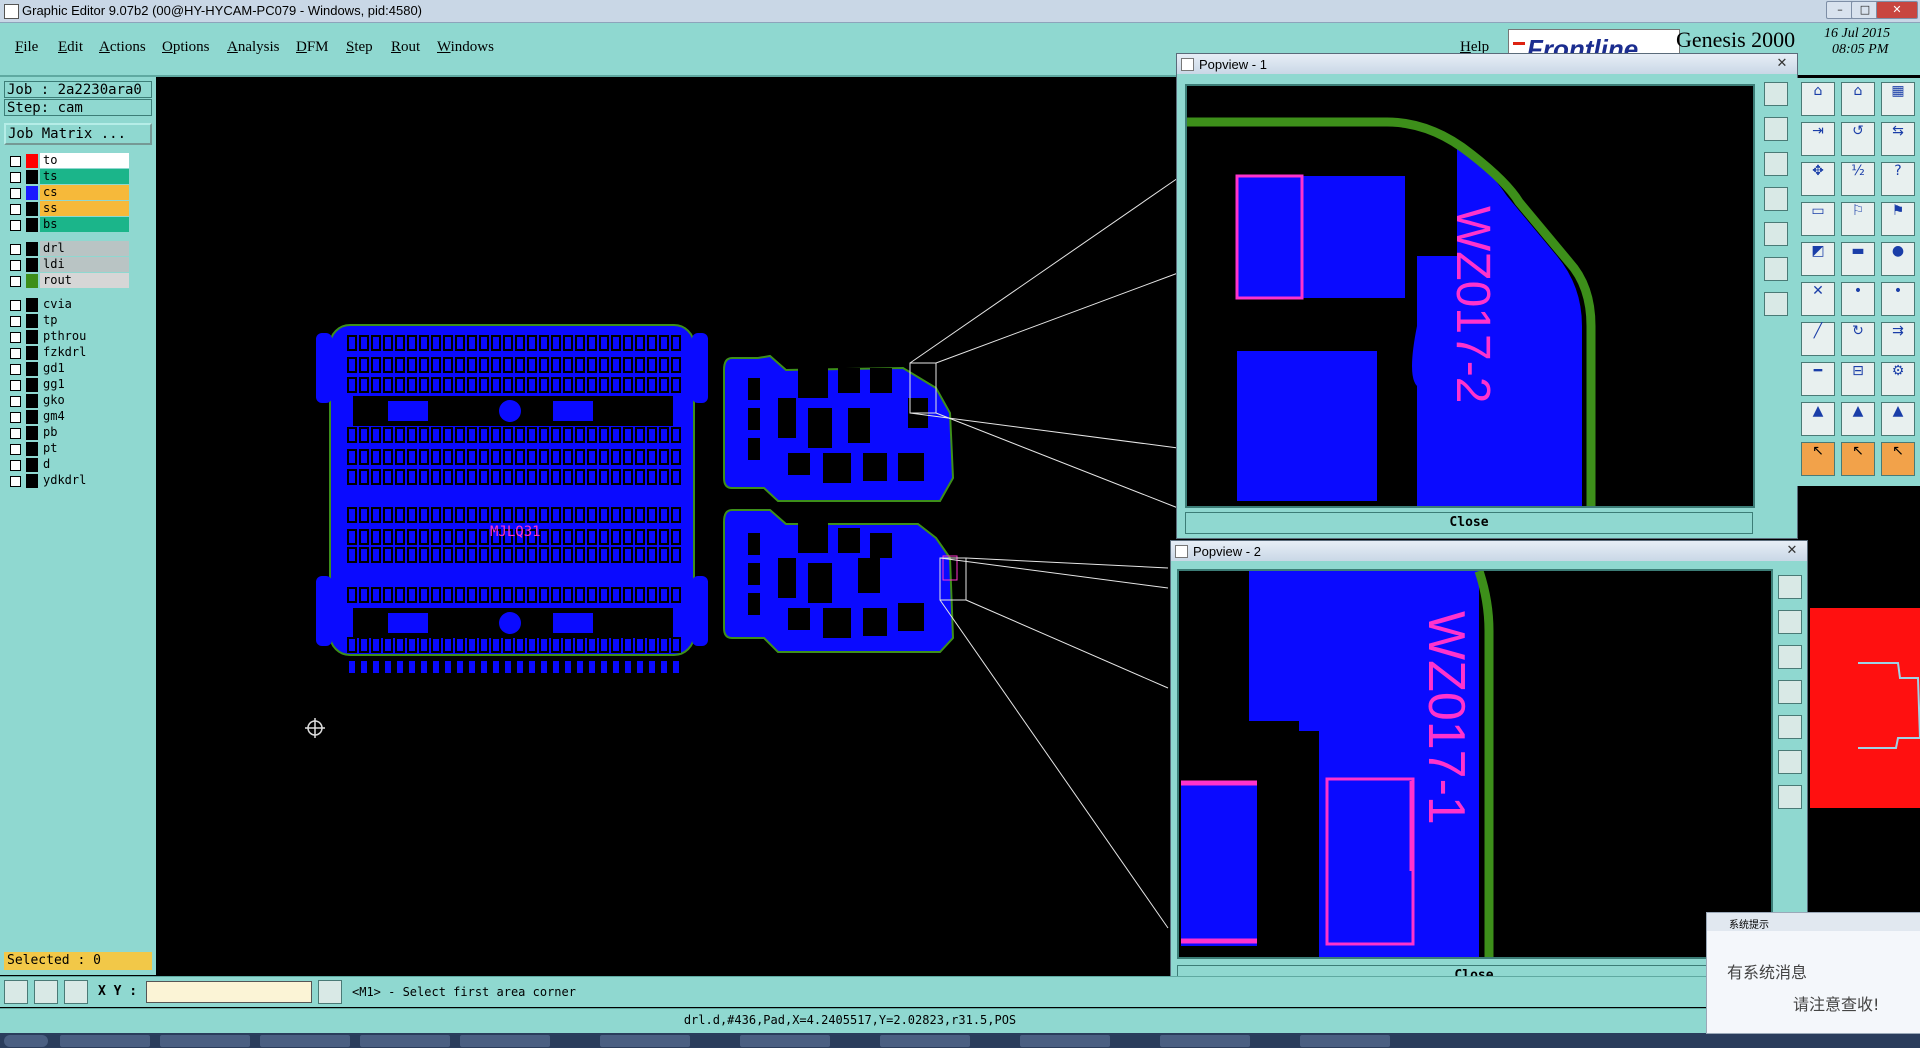 The width and height of the screenshot is (1920, 1048). Describe the element at coordinates (84, 384) in the screenshot. I see `layer-name: gg1` at that location.